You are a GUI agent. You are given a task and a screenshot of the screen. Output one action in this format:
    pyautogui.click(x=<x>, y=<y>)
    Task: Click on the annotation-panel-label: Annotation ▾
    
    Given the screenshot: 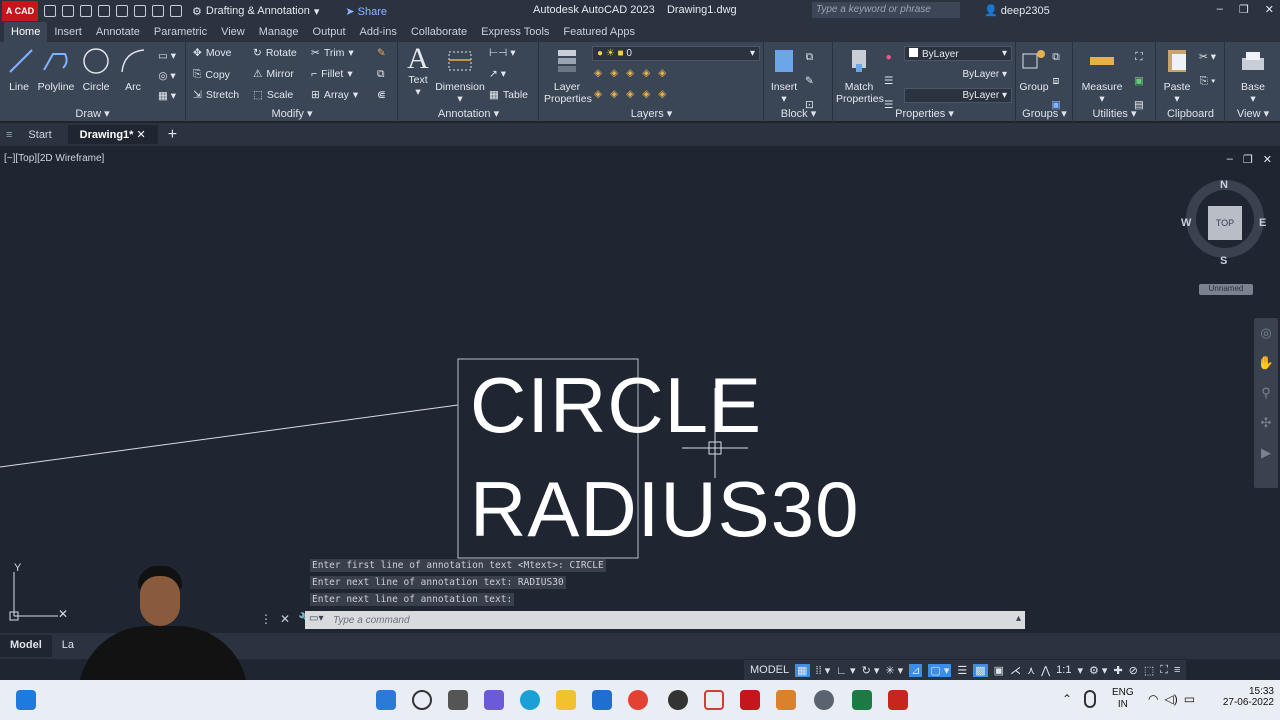 What is the action you would take?
    pyautogui.click(x=468, y=113)
    